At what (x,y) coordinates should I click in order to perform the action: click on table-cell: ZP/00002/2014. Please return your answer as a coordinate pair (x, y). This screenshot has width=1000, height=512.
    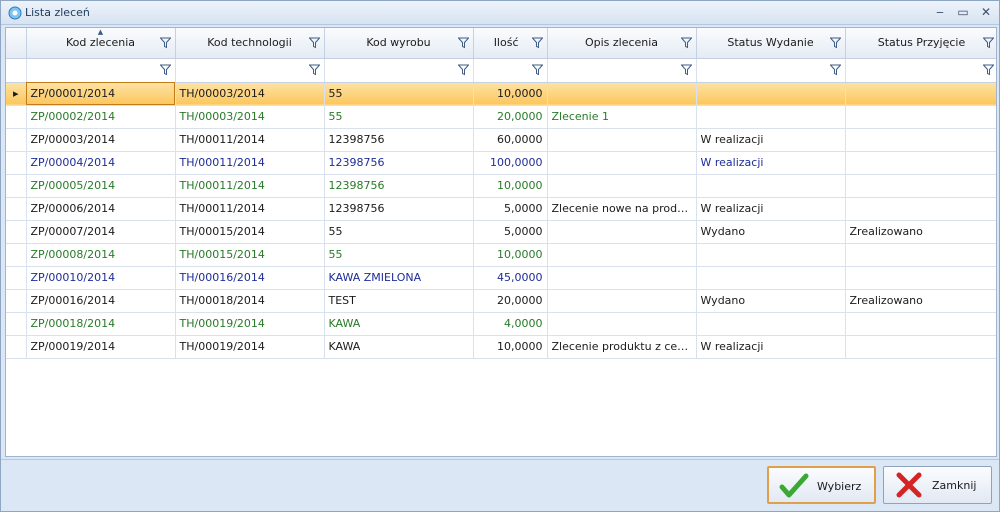
    Looking at the image, I should click on (101, 117).